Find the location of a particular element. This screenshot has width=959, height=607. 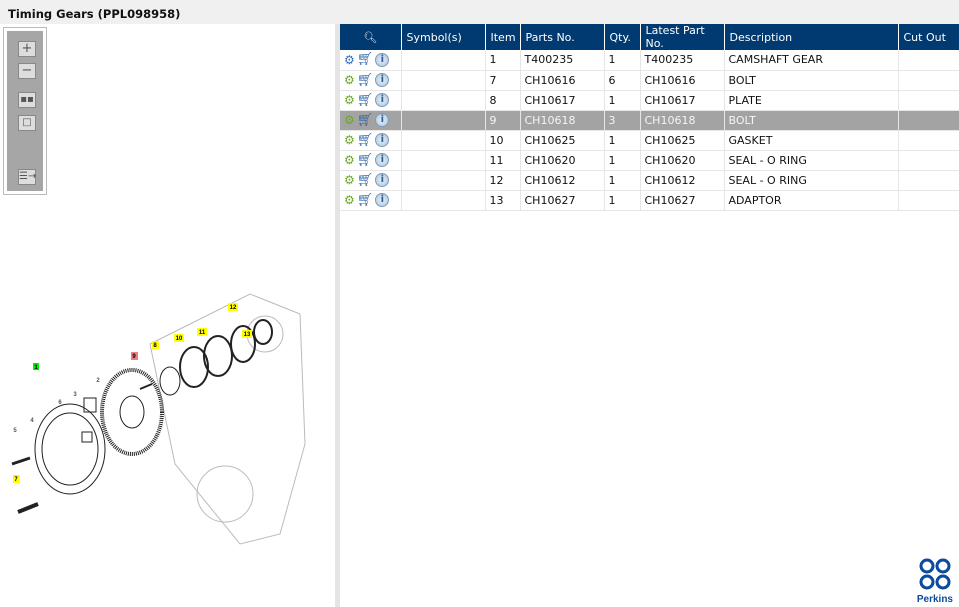

svg-text: 2 is located at coordinates (98, 381).